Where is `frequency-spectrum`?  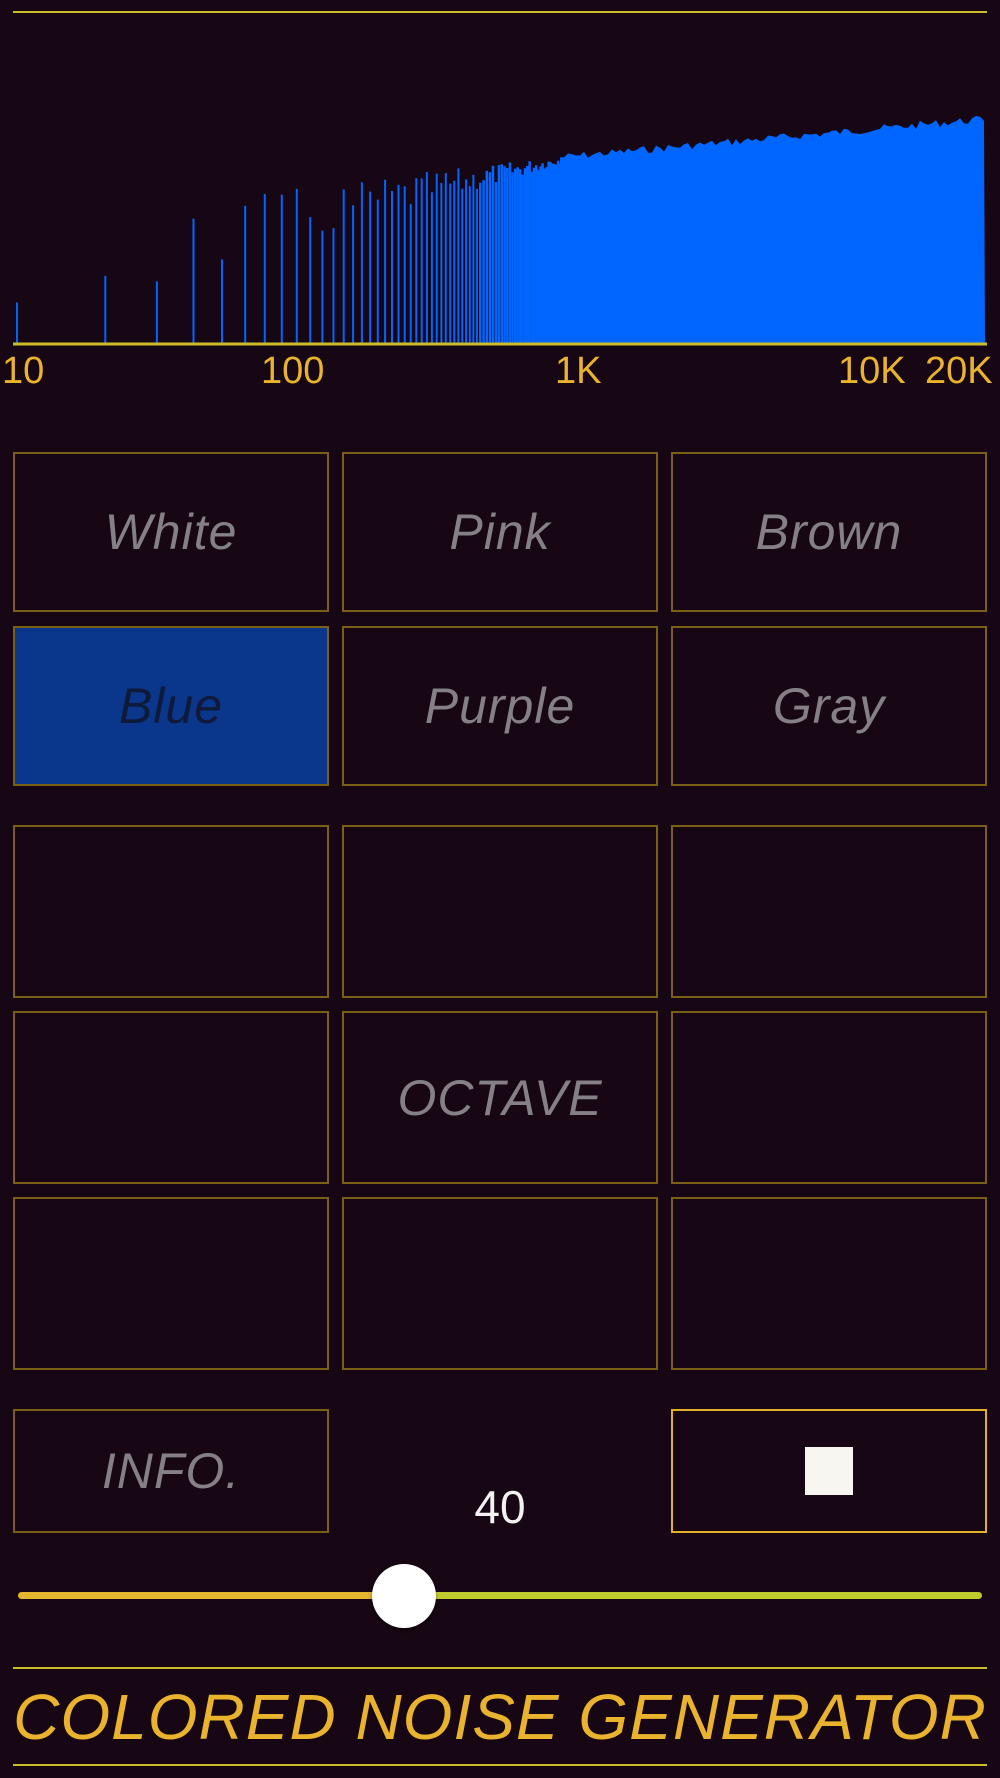 frequency-spectrum is located at coordinates (500, 231).